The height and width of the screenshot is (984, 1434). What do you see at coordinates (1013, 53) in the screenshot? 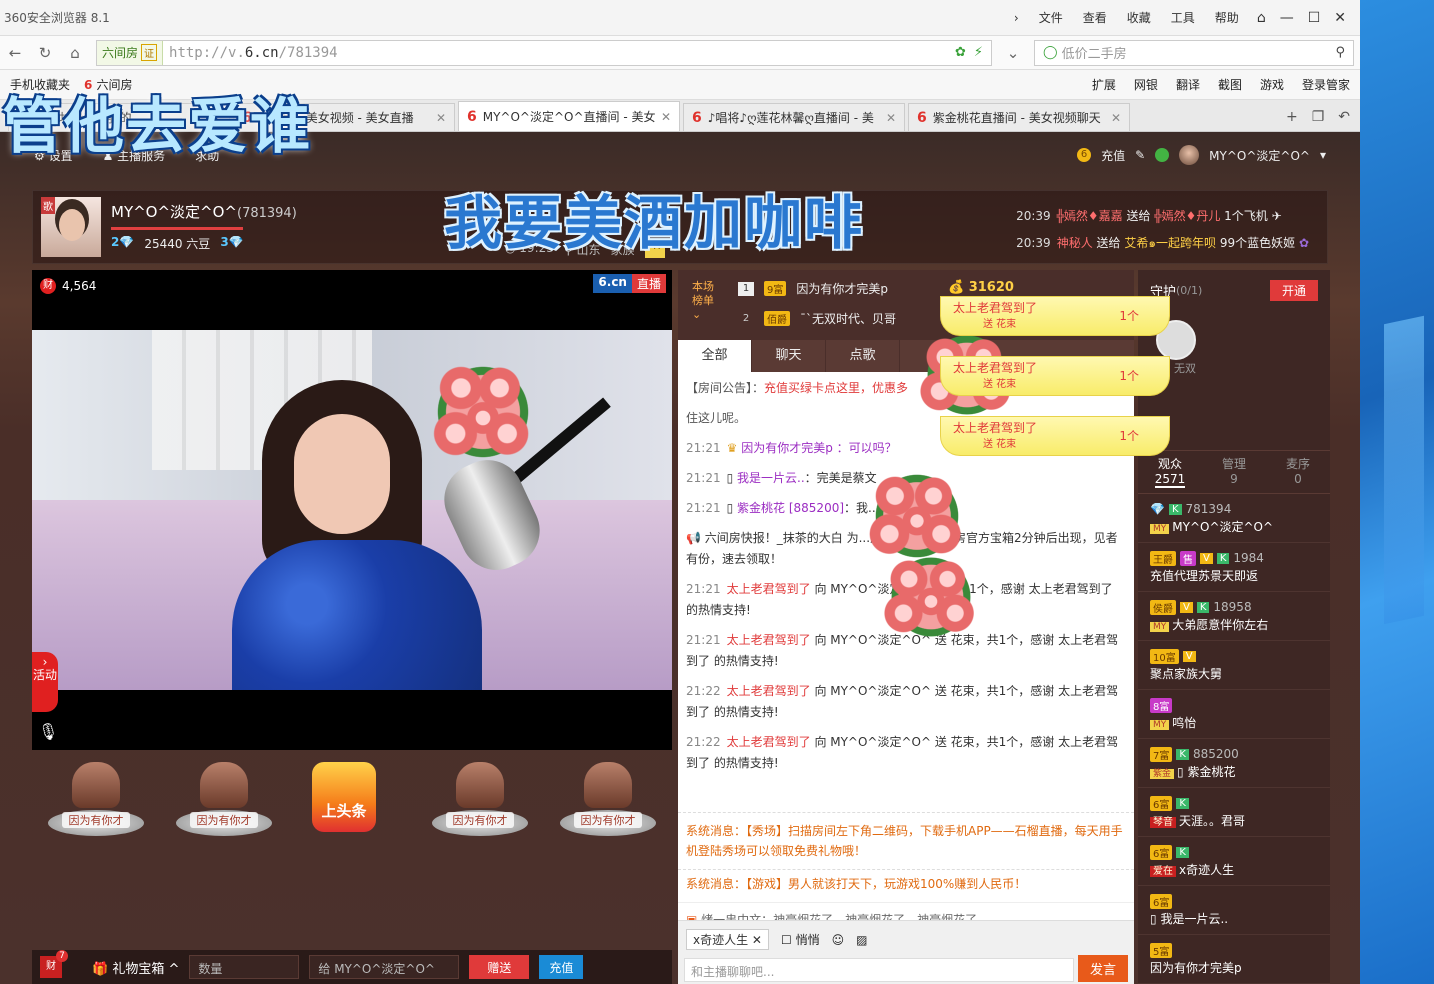
I see `url-dropdown-icon: ⌄` at bounding box center [1013, 53].